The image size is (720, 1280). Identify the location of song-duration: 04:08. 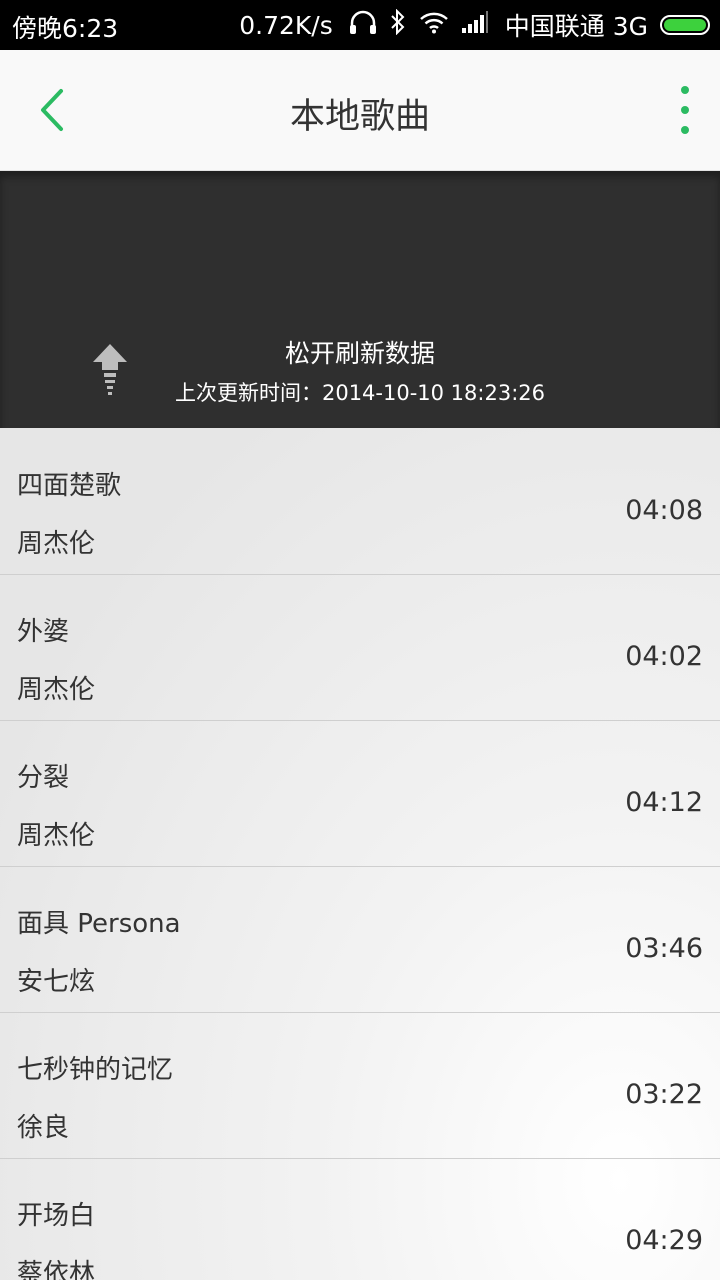
(664, 510).